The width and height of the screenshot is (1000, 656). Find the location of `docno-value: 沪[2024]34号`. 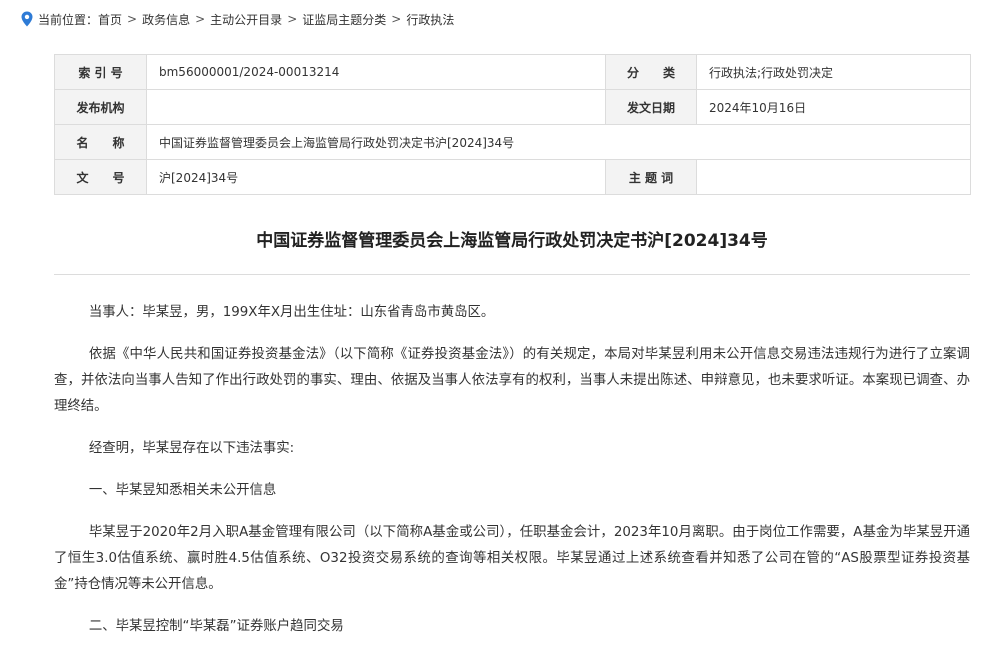

docno-value: 沪[2024]34号 is located at coordinates (376, 177).